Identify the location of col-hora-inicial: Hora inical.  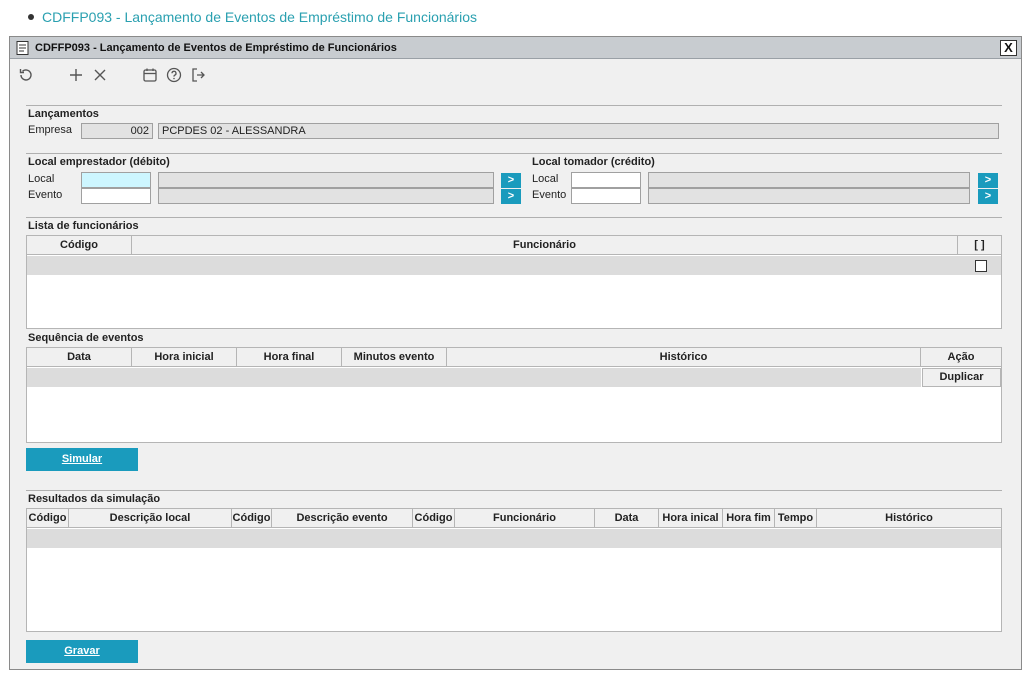
(691, 518).